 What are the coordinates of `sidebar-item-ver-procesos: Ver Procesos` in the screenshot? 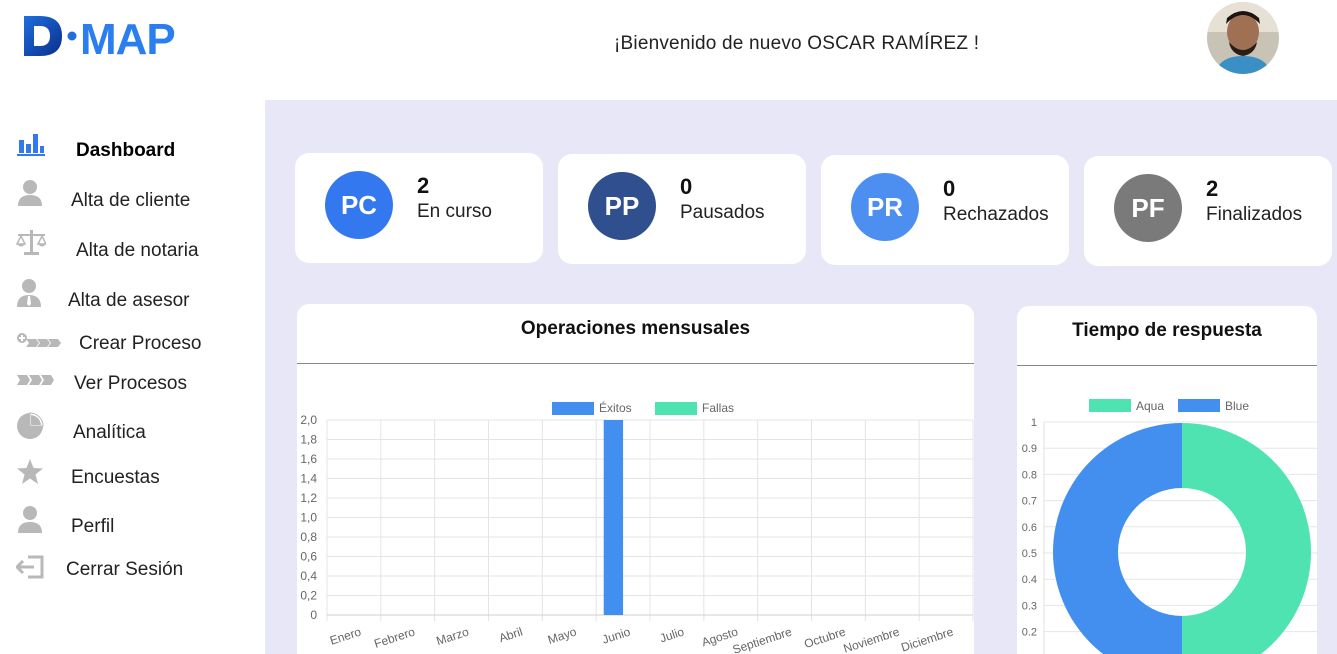 It's located at (132, 390).